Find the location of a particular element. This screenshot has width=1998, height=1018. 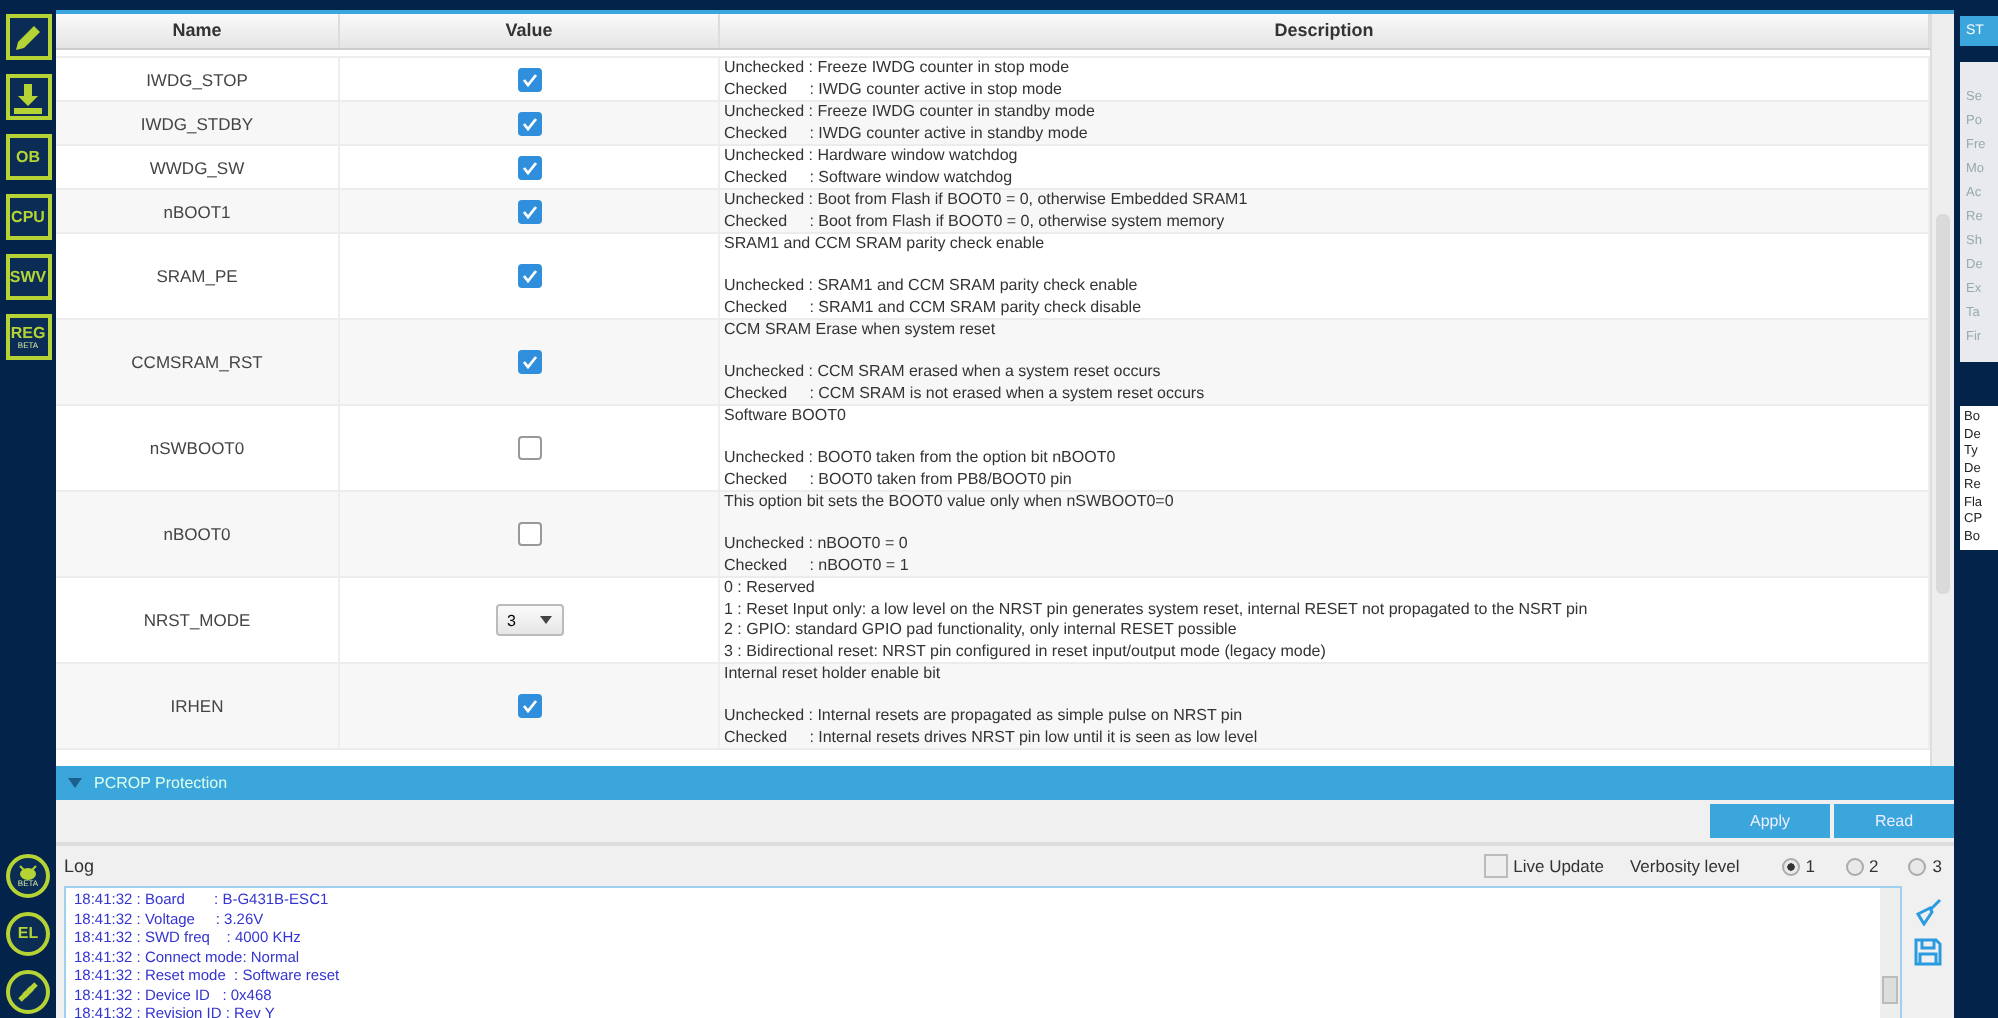

column-header: Name is located at coordinates (198, 31).